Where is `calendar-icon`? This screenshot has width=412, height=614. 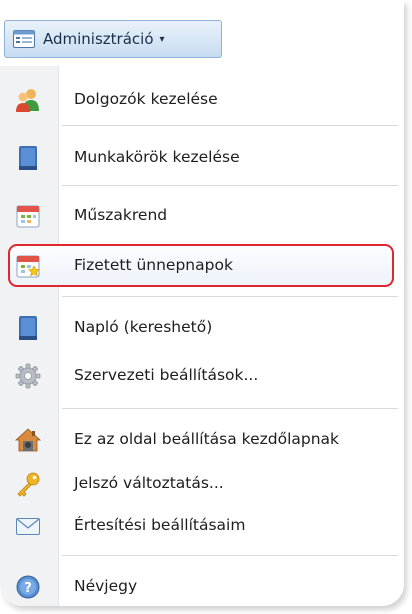
calendar-icon is located at coordinates (28, 216).